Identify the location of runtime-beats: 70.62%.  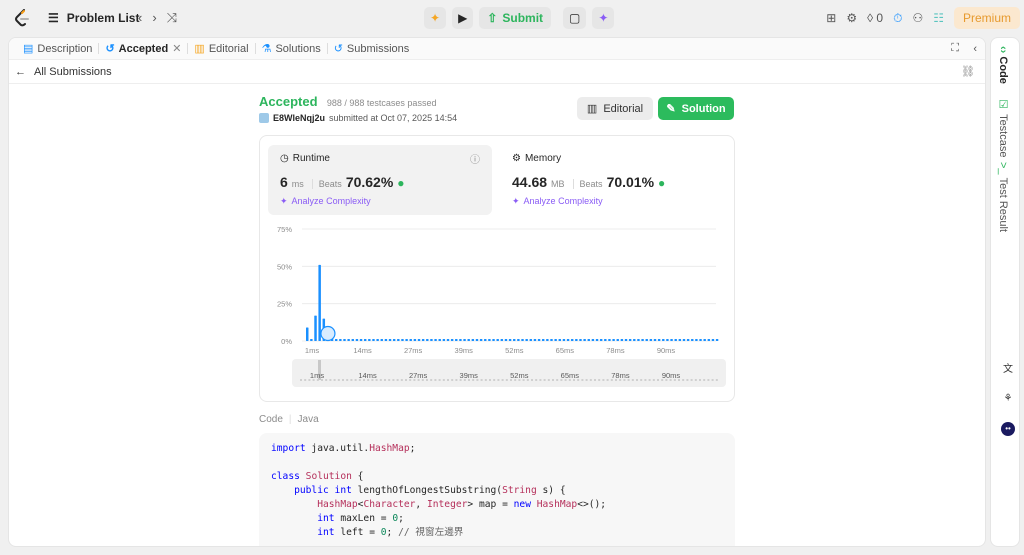
(369, 182).